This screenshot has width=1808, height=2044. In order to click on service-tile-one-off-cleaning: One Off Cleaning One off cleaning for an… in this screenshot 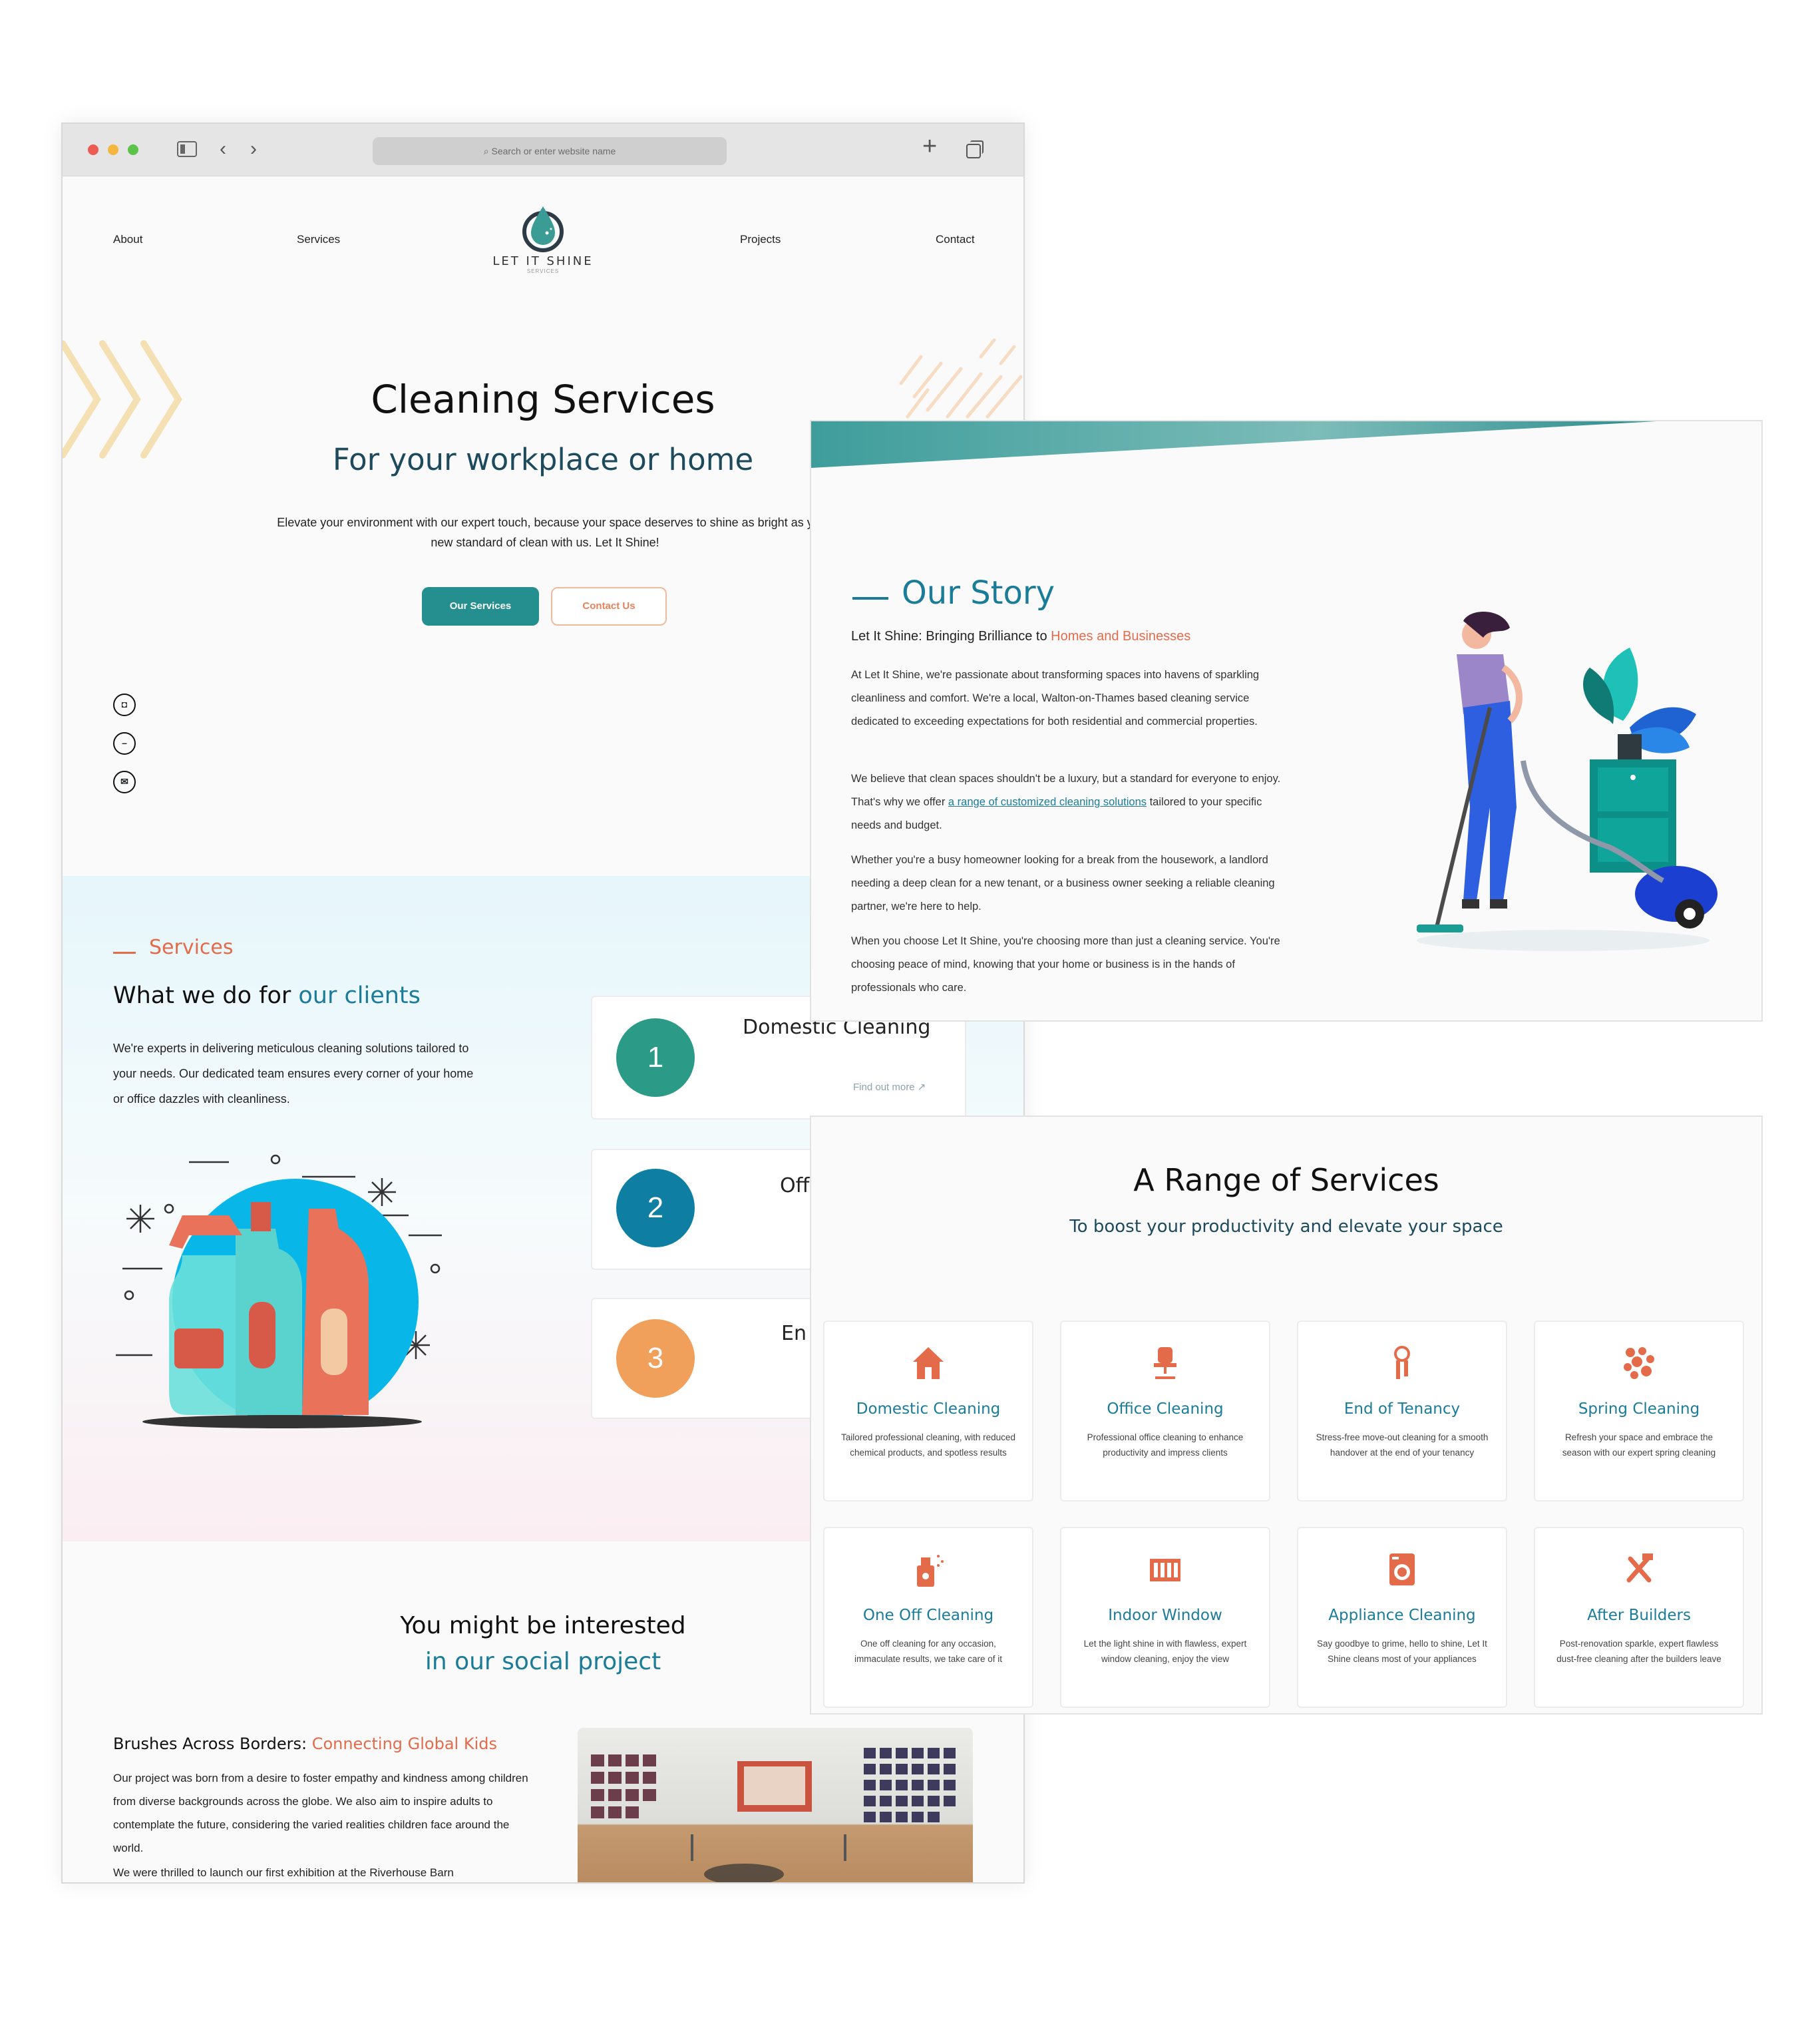, I will do `click(928, 1617)`.